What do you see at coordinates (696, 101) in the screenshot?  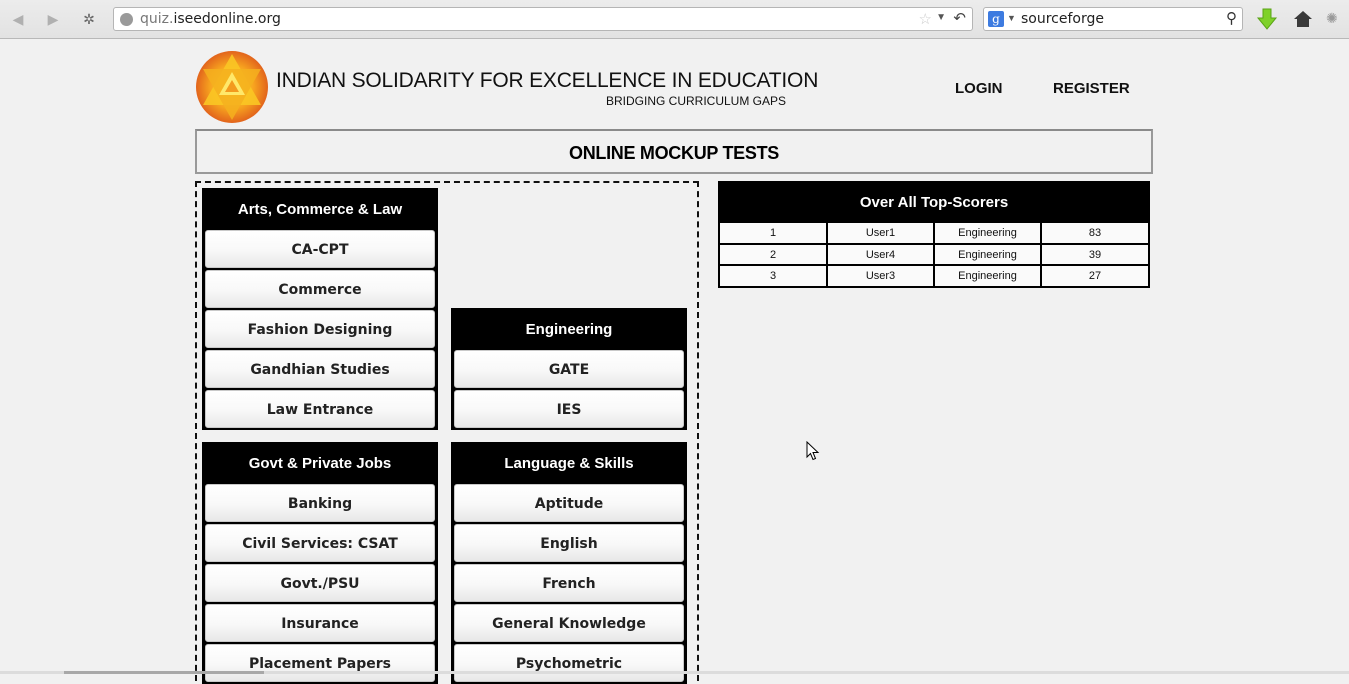 I see `site-tagline: BRIDGING CURRICULUM GAPS` at bounding box center [696, 101].